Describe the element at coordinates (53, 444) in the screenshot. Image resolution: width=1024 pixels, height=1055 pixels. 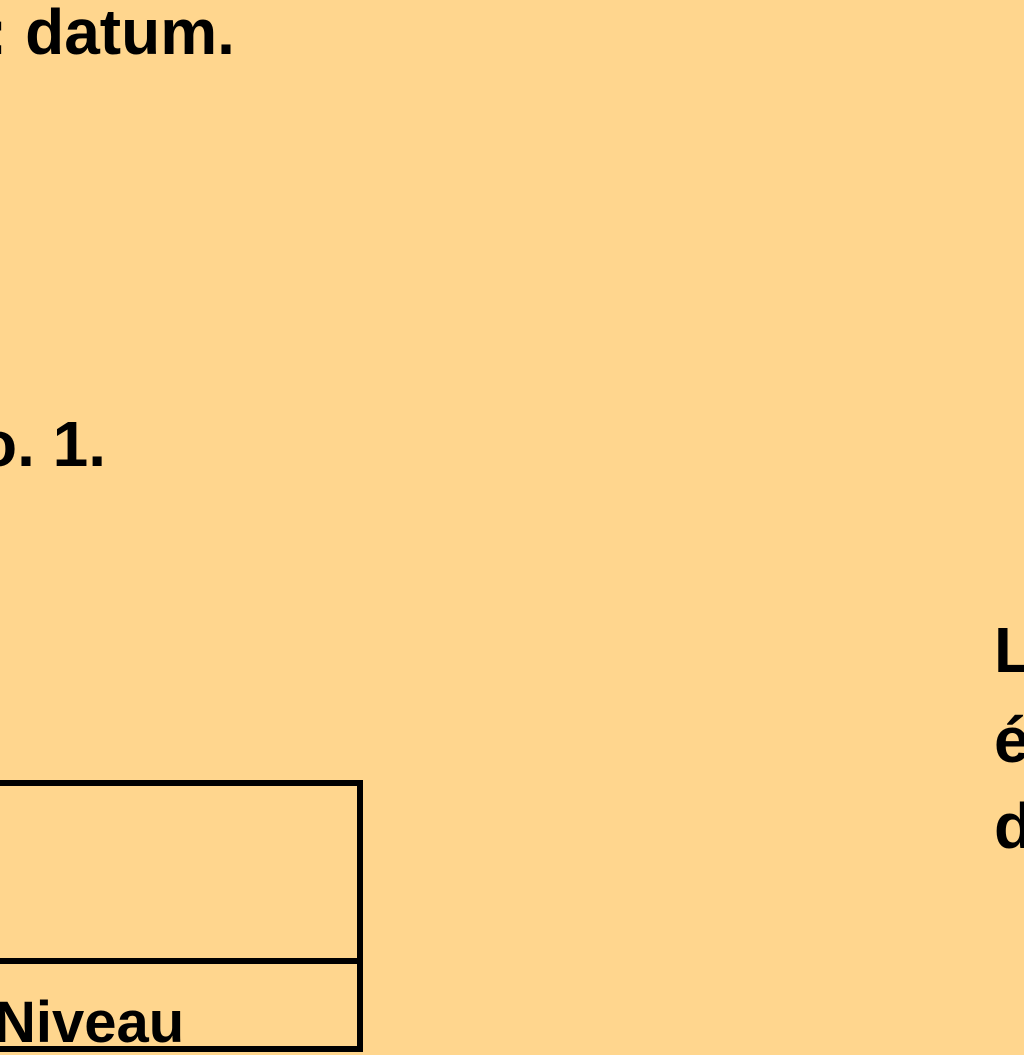
I see `figure-caption-fragment: o. 1.` at that location.